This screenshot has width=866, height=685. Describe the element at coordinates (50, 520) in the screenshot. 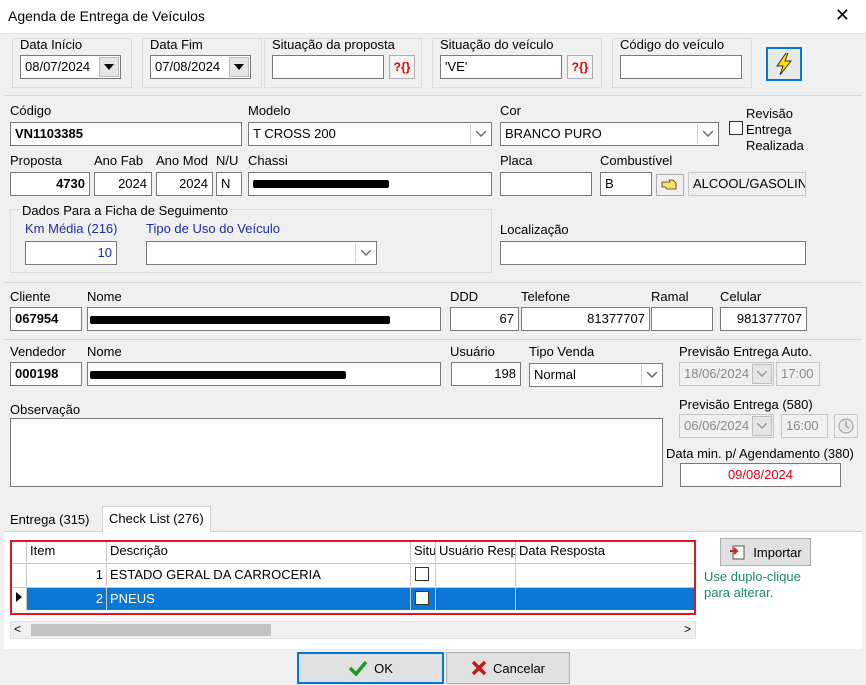

I see `tab-entrega: Entrega (315)` at that location.